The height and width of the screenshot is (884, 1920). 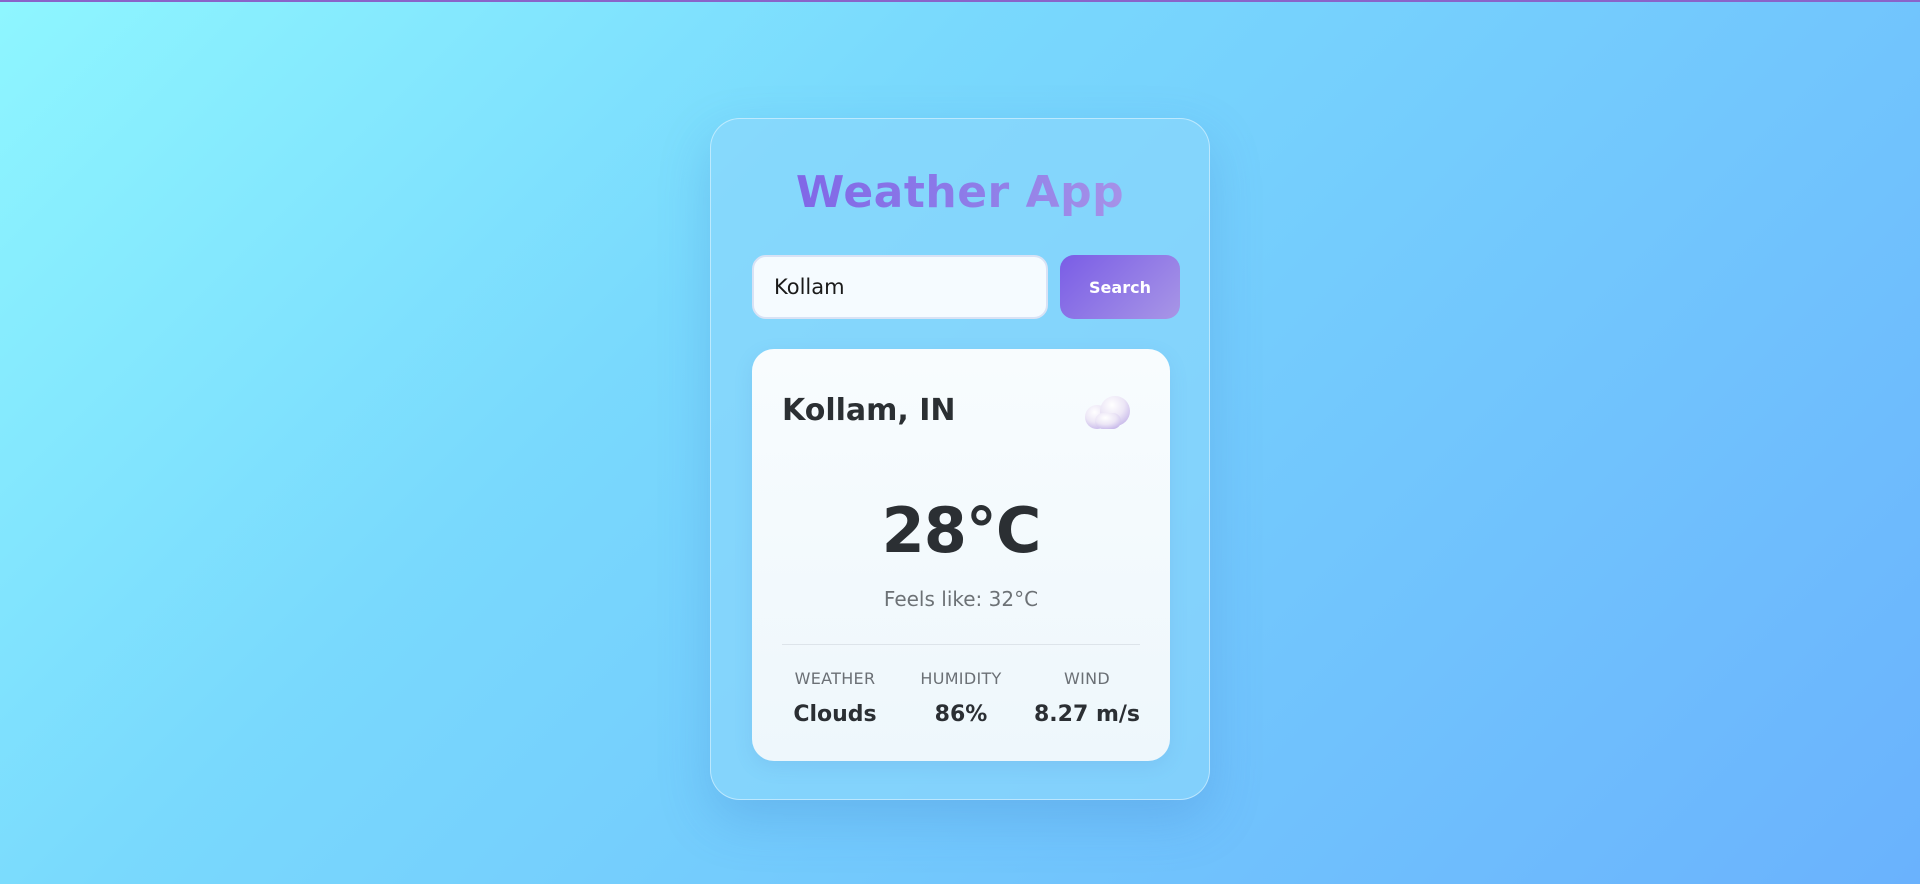 What do you see at coordinates (1087, 714) in the screenshot?
I see `detail-value: 8.27 m/s` at bounding box center [1087, 714].